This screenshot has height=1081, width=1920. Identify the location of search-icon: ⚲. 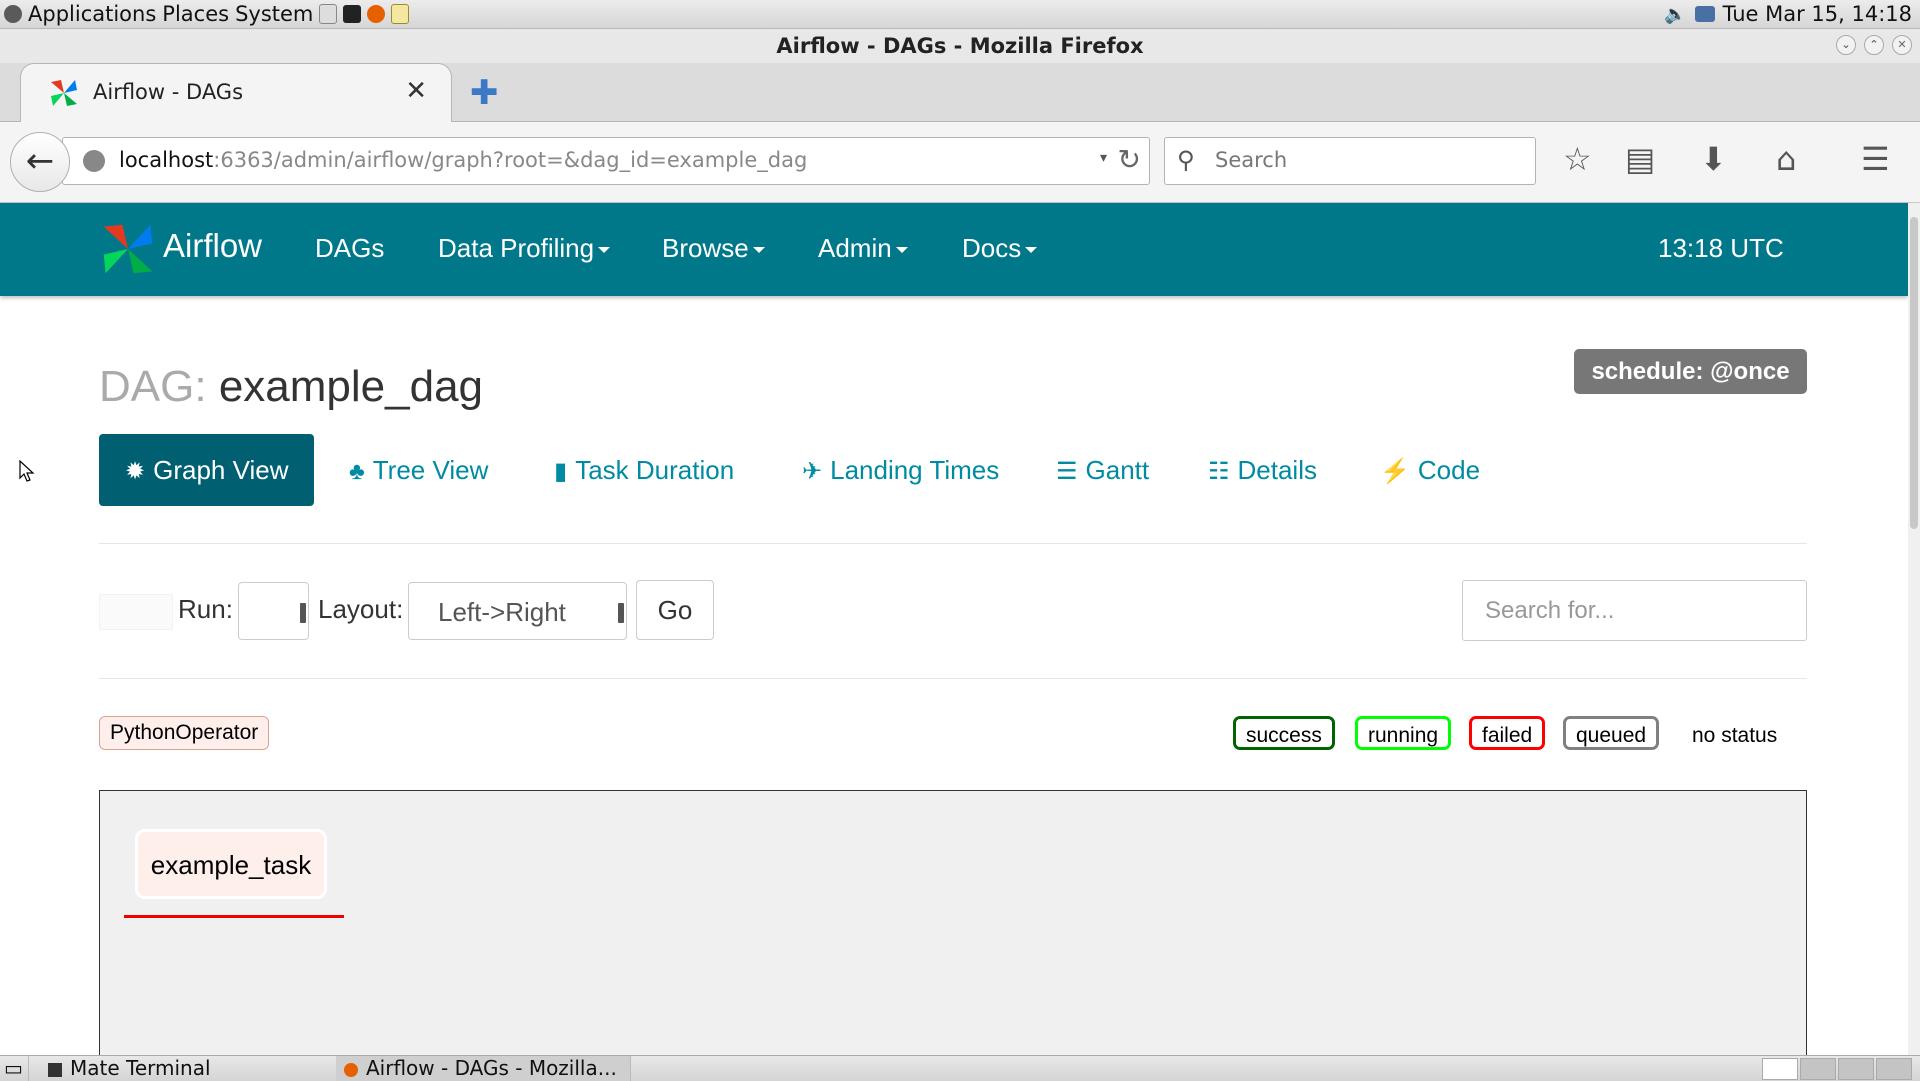
(1186, 160).